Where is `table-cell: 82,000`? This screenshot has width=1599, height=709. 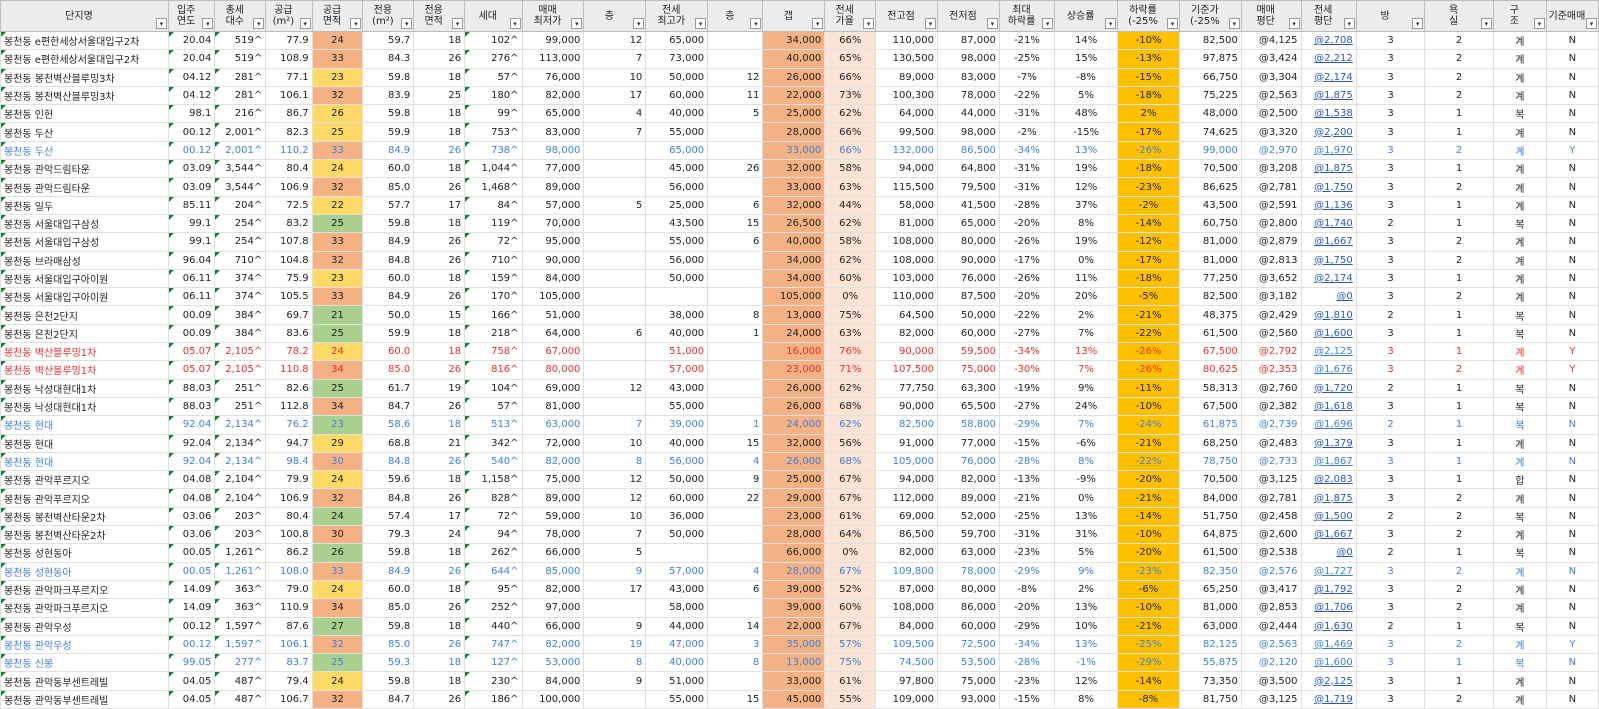
table-cell: 82,000 is located at coordinates (553, 644).